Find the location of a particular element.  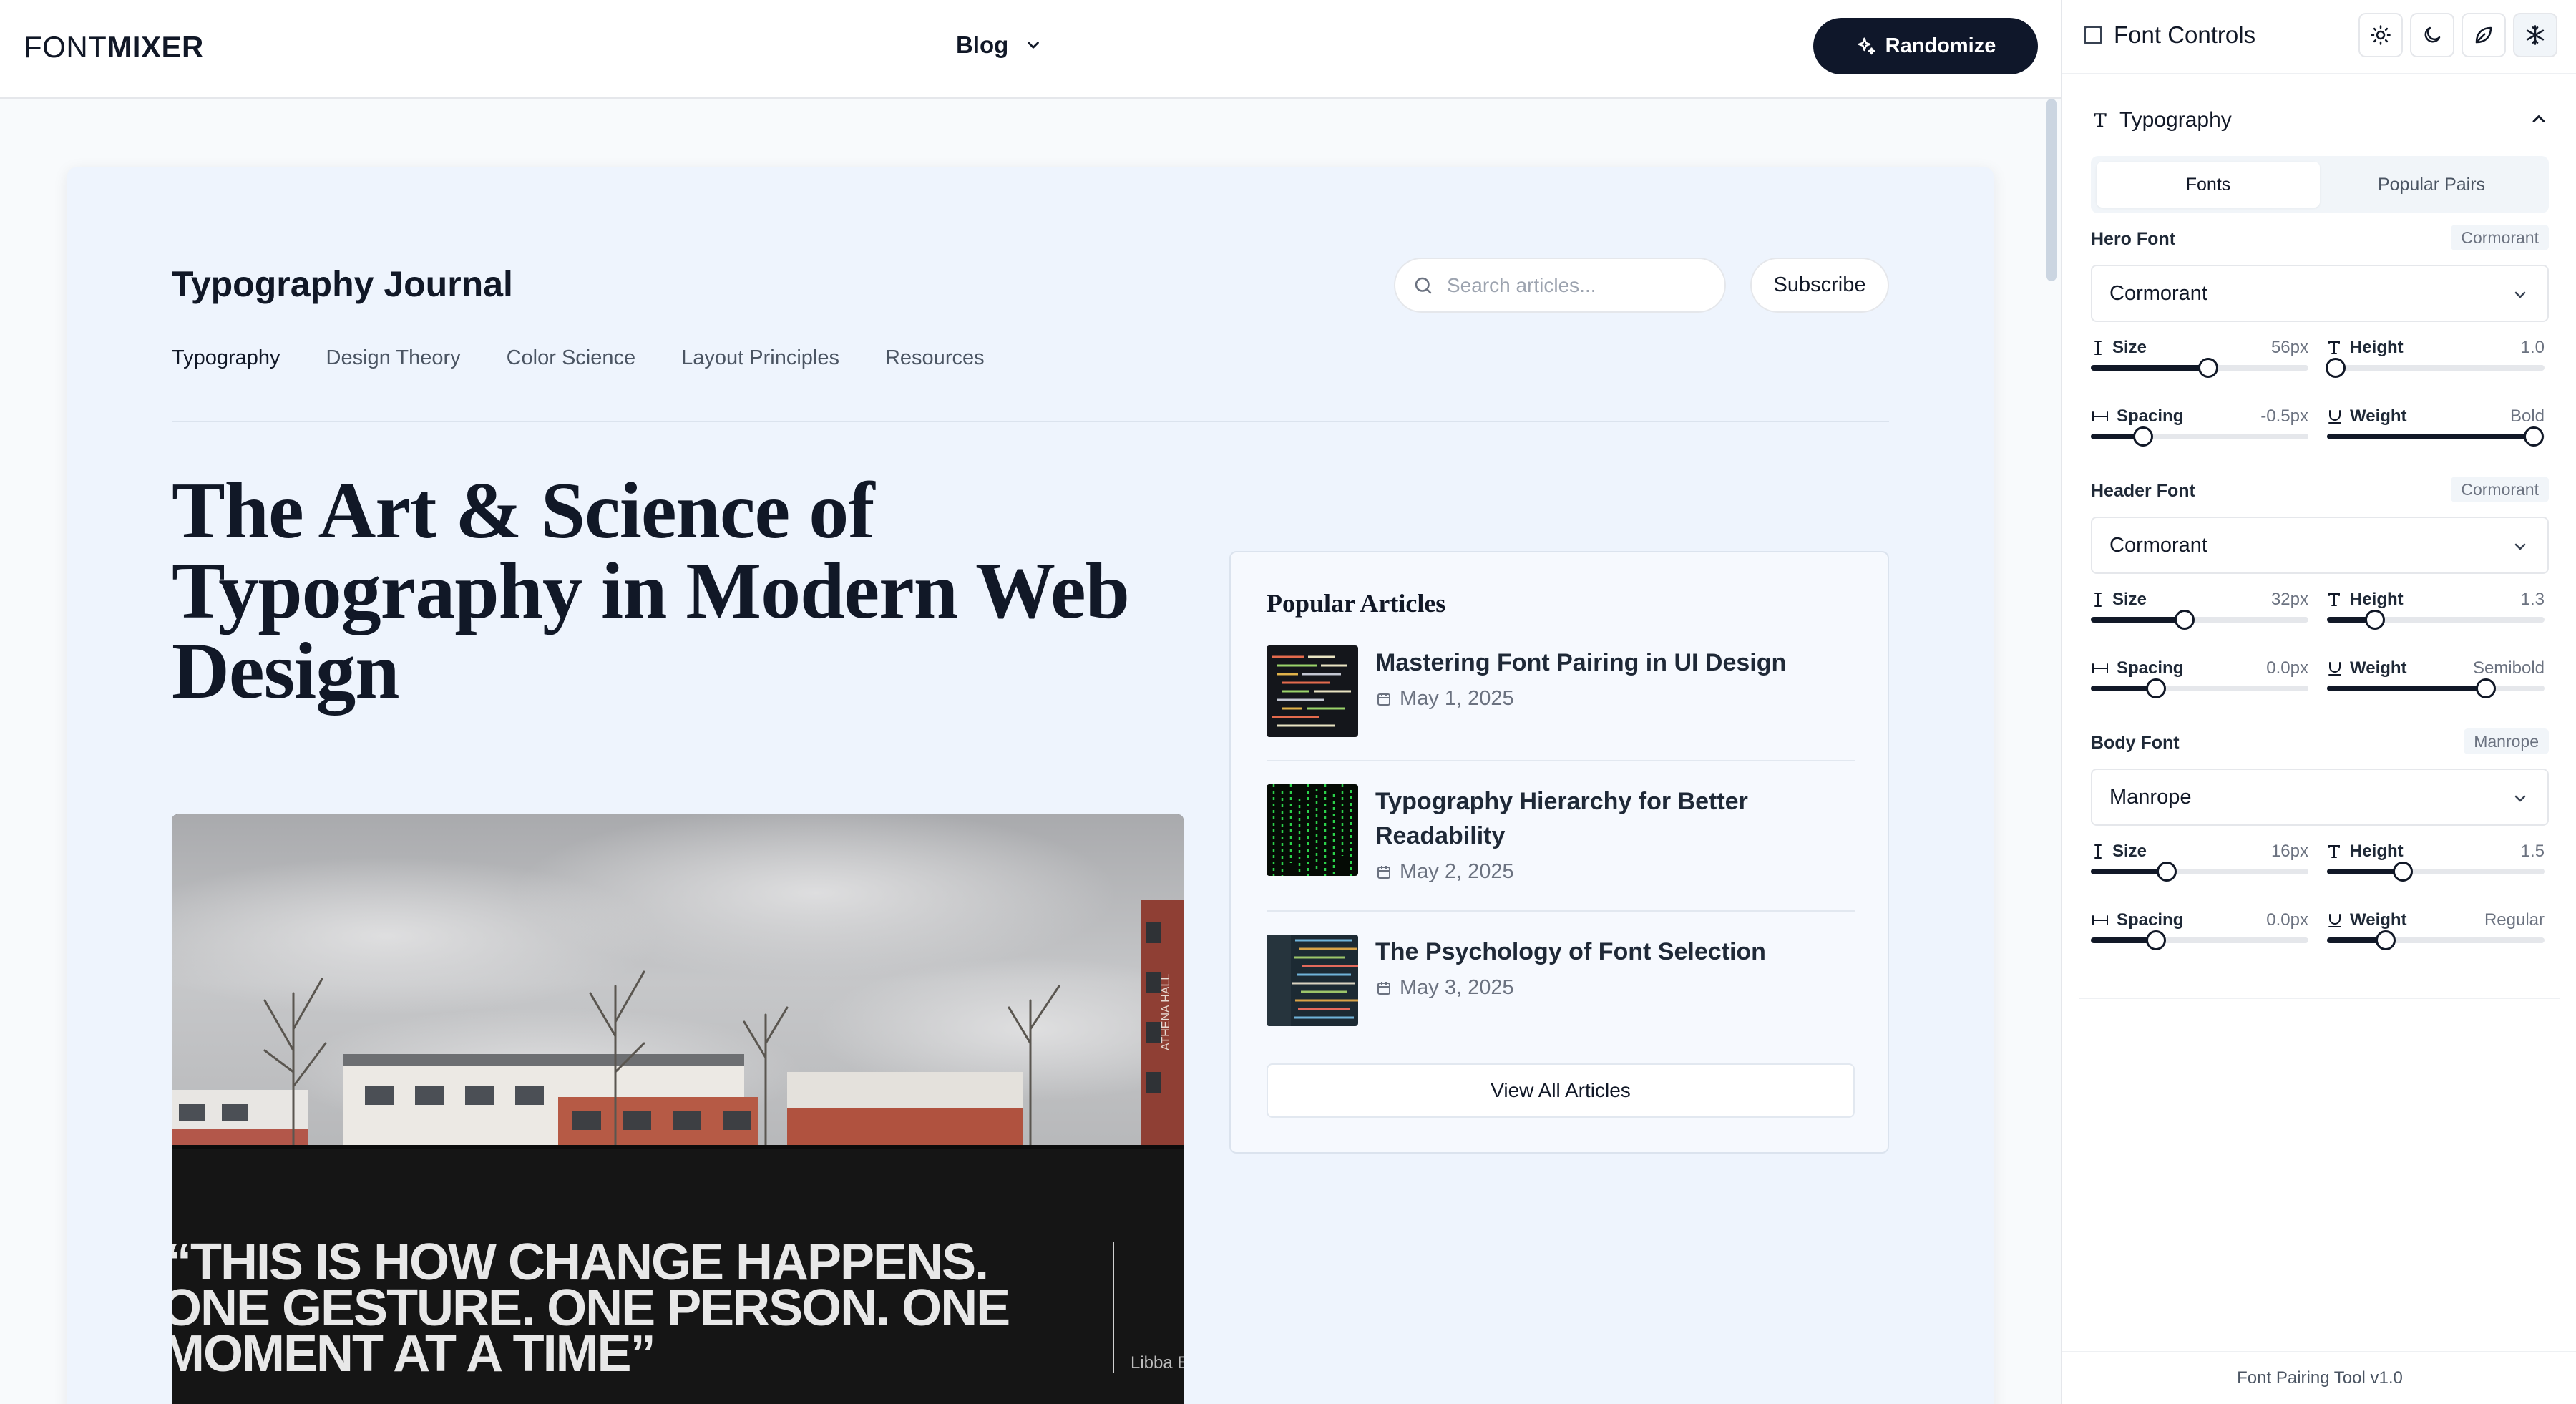

body-font-spacing-control: Spacing 0.0px is located at coordinates (2199, 931).